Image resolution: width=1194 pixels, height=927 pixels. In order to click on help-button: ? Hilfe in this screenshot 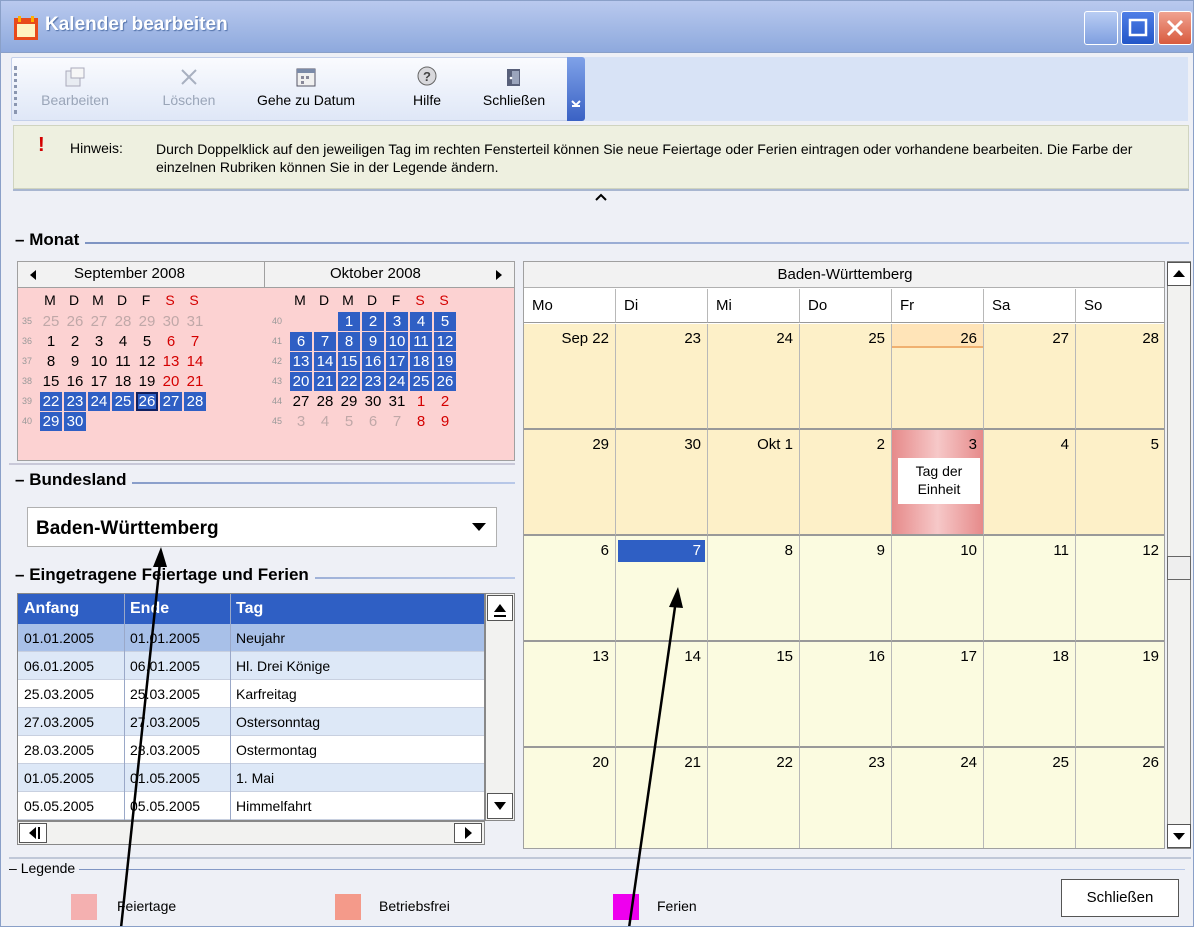, I will do `click(427, 89)`.